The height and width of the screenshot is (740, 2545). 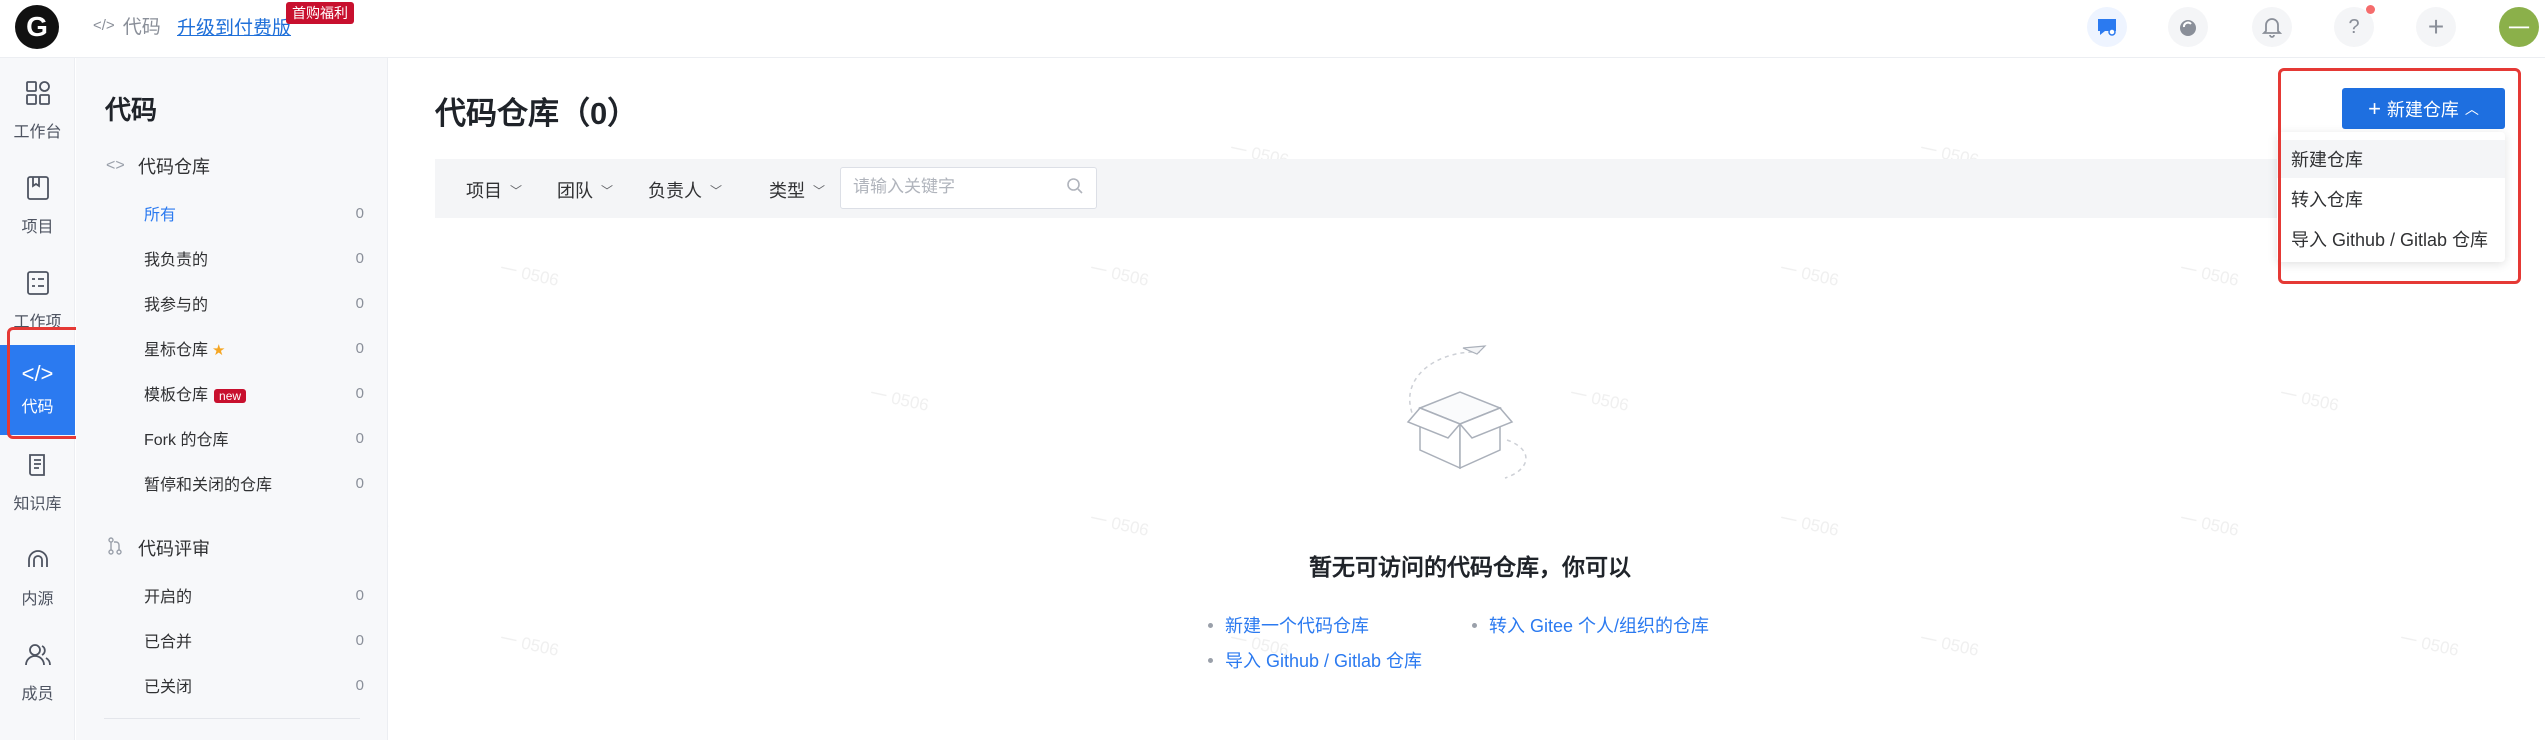 What do you see at coordinates (1272, 29) in the screenshot?
I see `top-bar: G </> 代码 升级到付费版 首购福利 ? + 一` at bounding box center [1272, 29].